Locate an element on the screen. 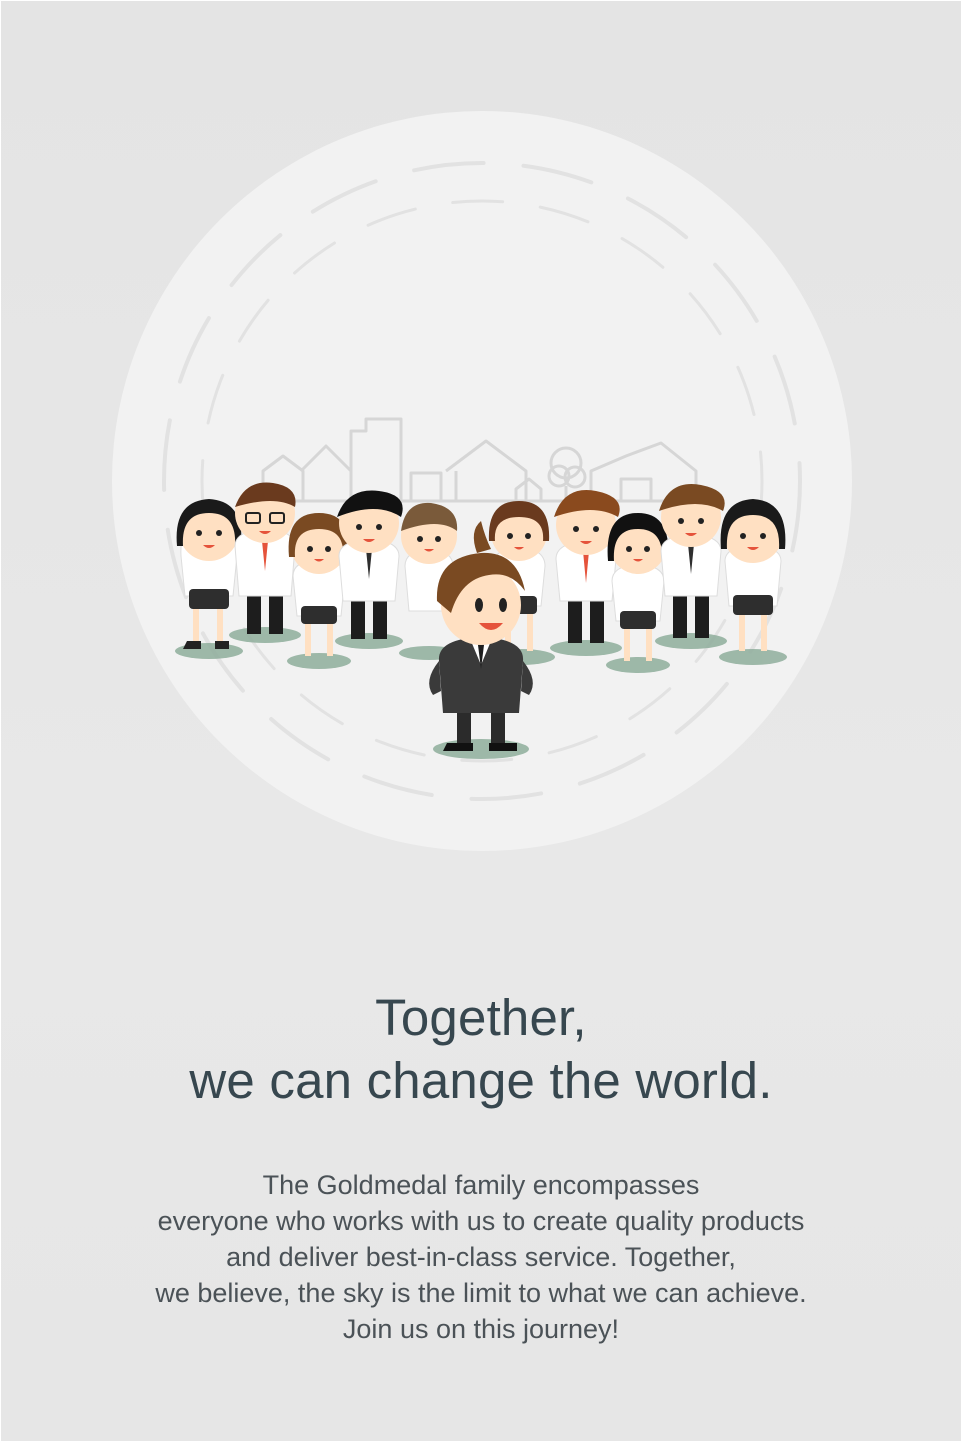 The image size is (962, 1442). headline-line-2: we can change the world. is located at coordinates (481, 1080).